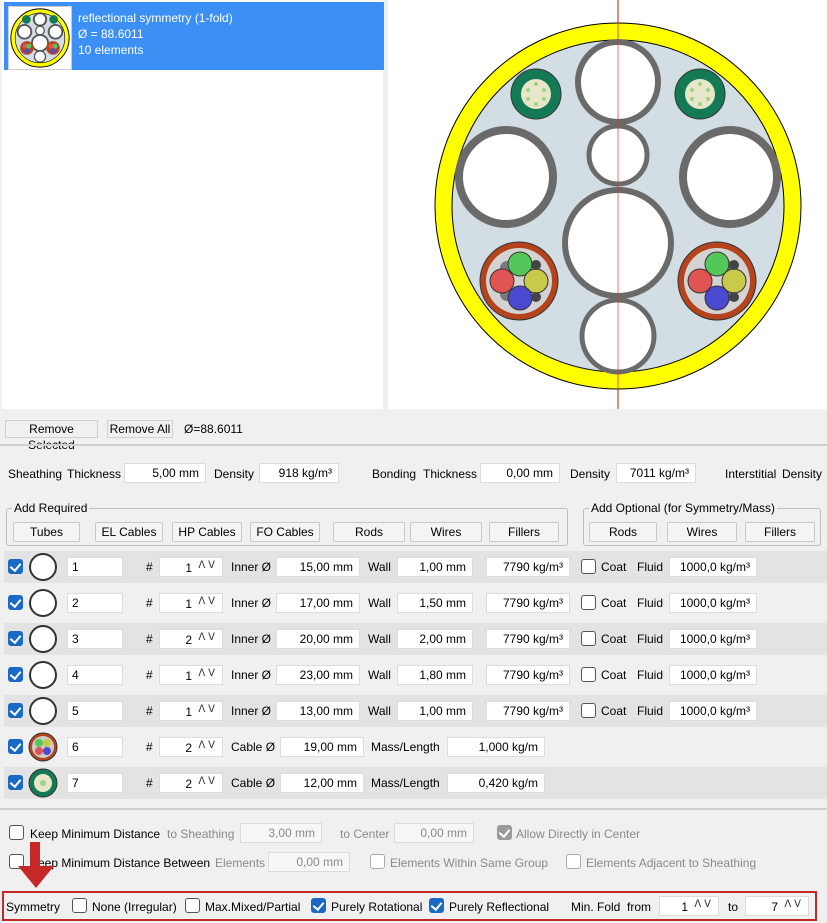 This screenshot has width=827, height=923. Describe the element at coordinates (318, 603) in the screenshot. I see `inner-diameter-input: 17,00 mm` at that location.